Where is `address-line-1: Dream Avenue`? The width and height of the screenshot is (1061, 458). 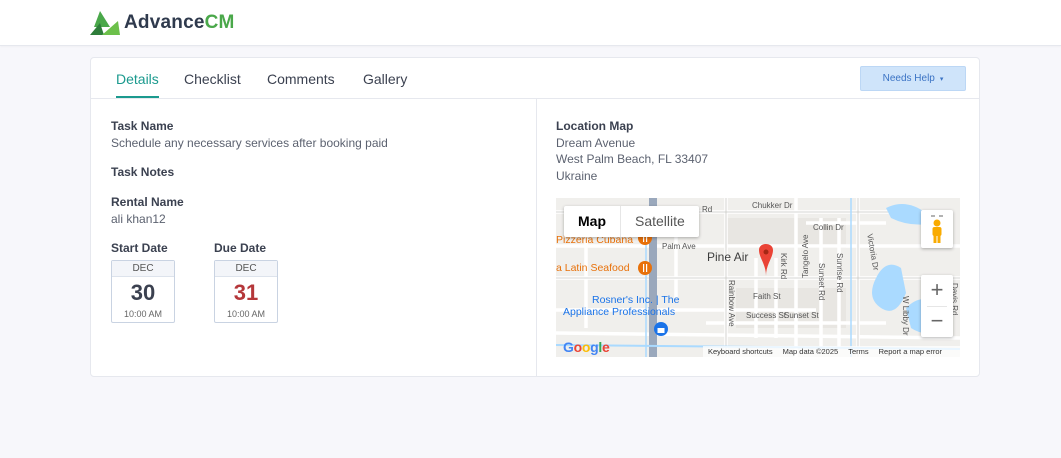 address-line-1: Dream Avenue is located at coordinates (596, 143).